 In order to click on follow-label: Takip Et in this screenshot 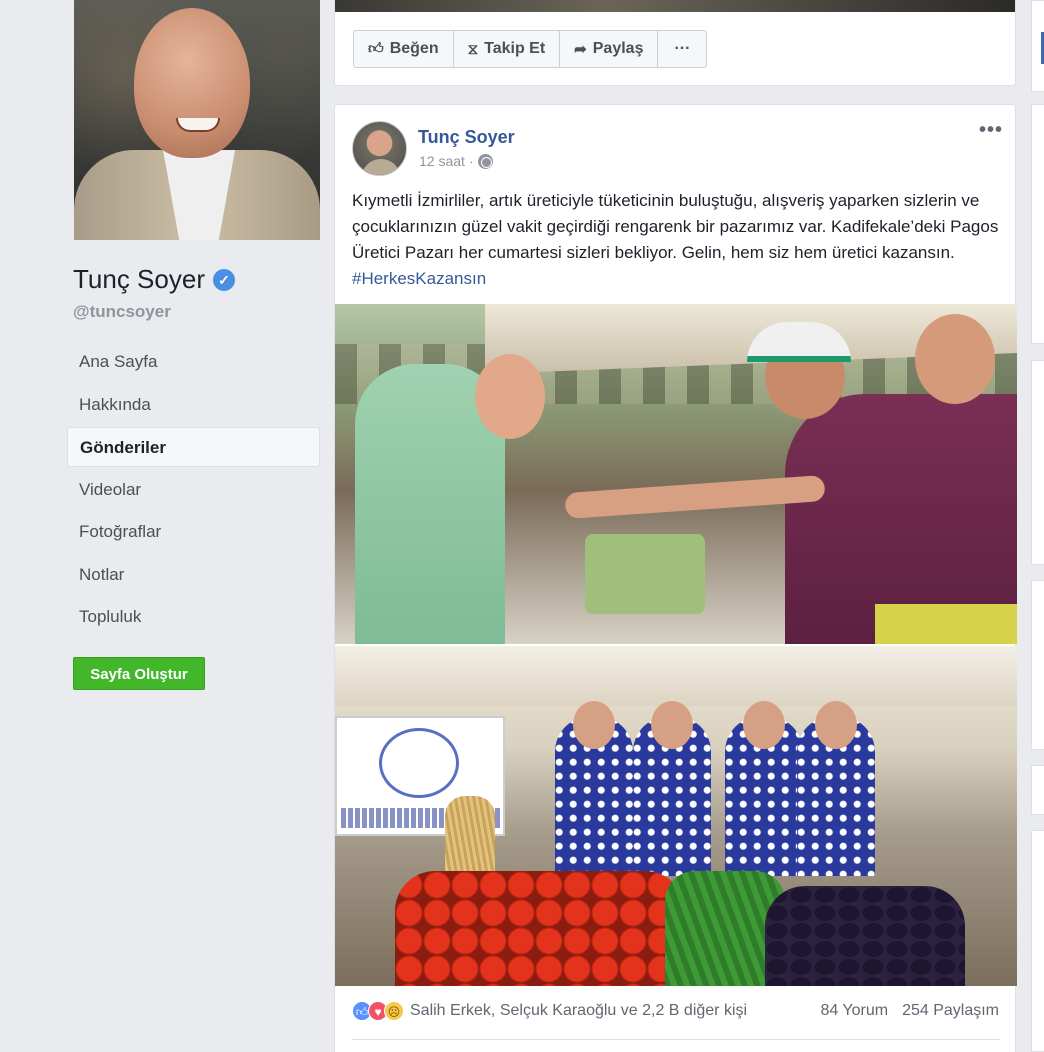, I will do `click(515, 48)`.